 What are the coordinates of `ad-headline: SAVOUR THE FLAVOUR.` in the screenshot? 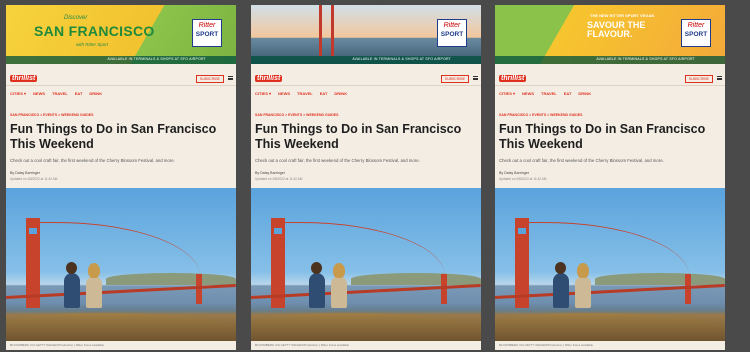 It's located at (616, 29).